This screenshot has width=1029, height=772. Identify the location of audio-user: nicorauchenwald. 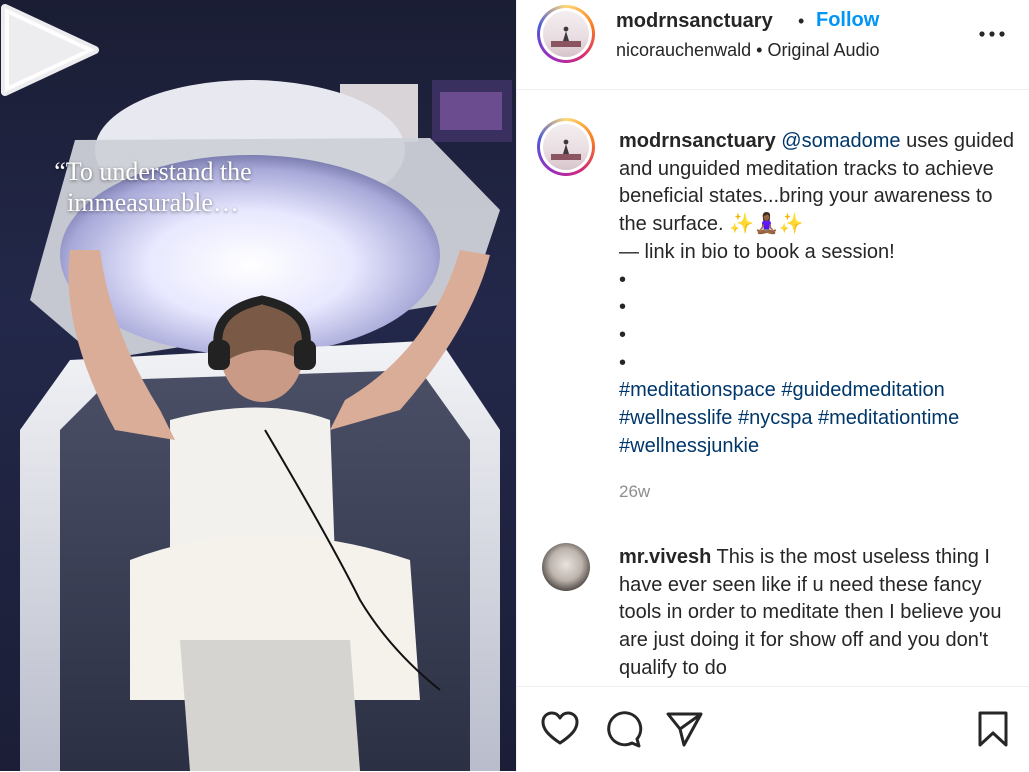
(683, 50).